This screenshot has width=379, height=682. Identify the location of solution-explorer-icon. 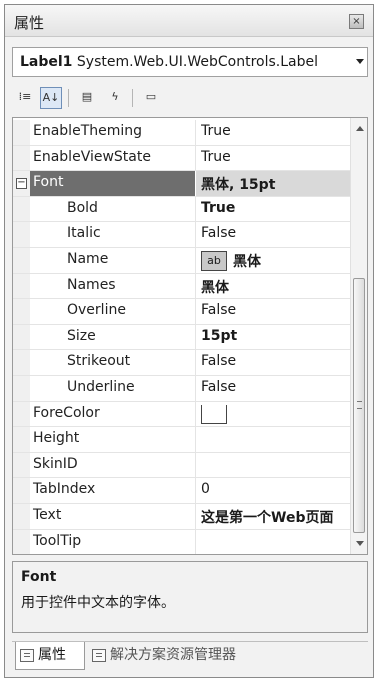
(99, 655).